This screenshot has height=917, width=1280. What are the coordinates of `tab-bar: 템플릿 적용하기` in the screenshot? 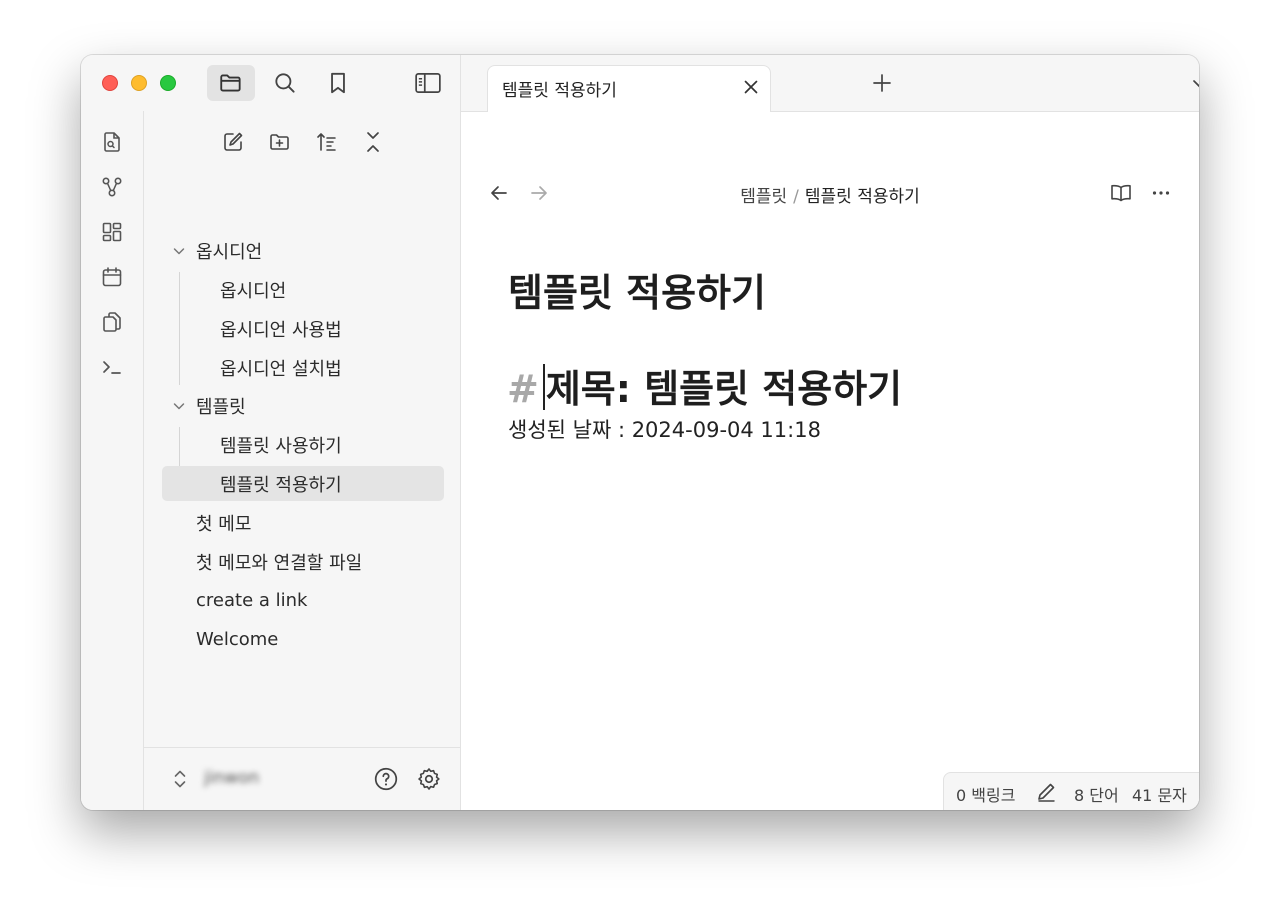 It's located at (830, 83).